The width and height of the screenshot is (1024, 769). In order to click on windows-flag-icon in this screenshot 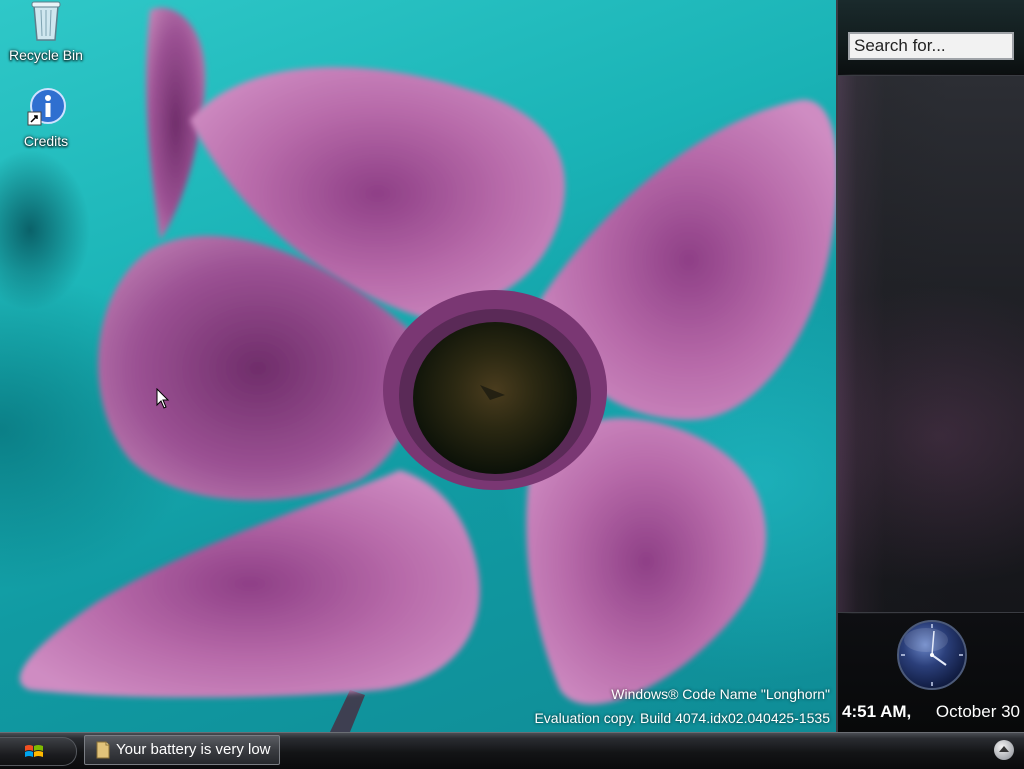, I will do `click(34, 751)`.